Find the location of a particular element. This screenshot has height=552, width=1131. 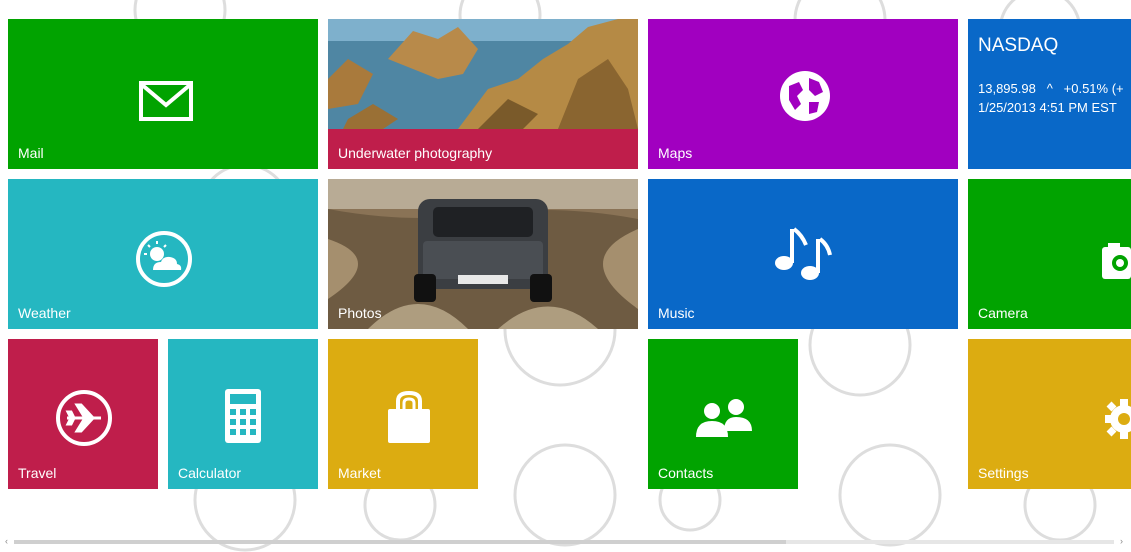

tile-label: Settings is located at coordinates (1003, 473).